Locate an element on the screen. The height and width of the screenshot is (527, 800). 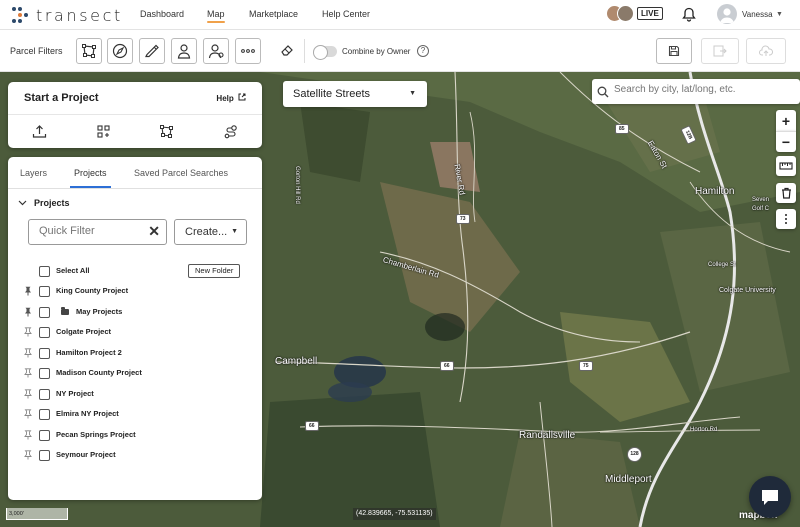
trash-icon is located at coordinates (786, 193).